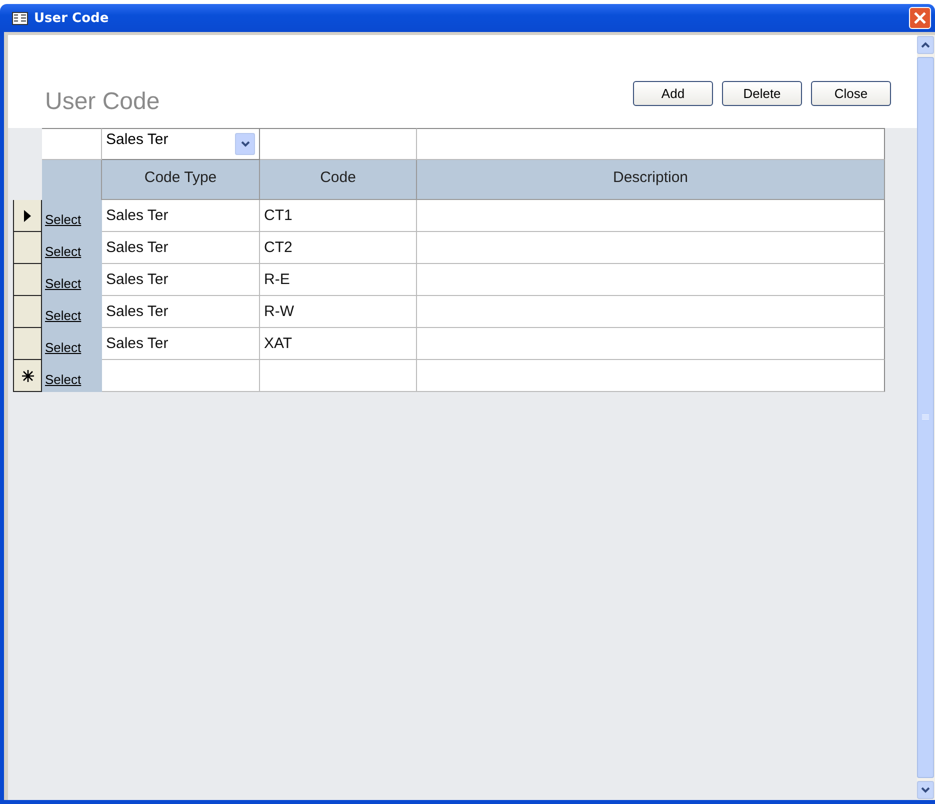  I want to click on column-header: Code, so click(338, 180).